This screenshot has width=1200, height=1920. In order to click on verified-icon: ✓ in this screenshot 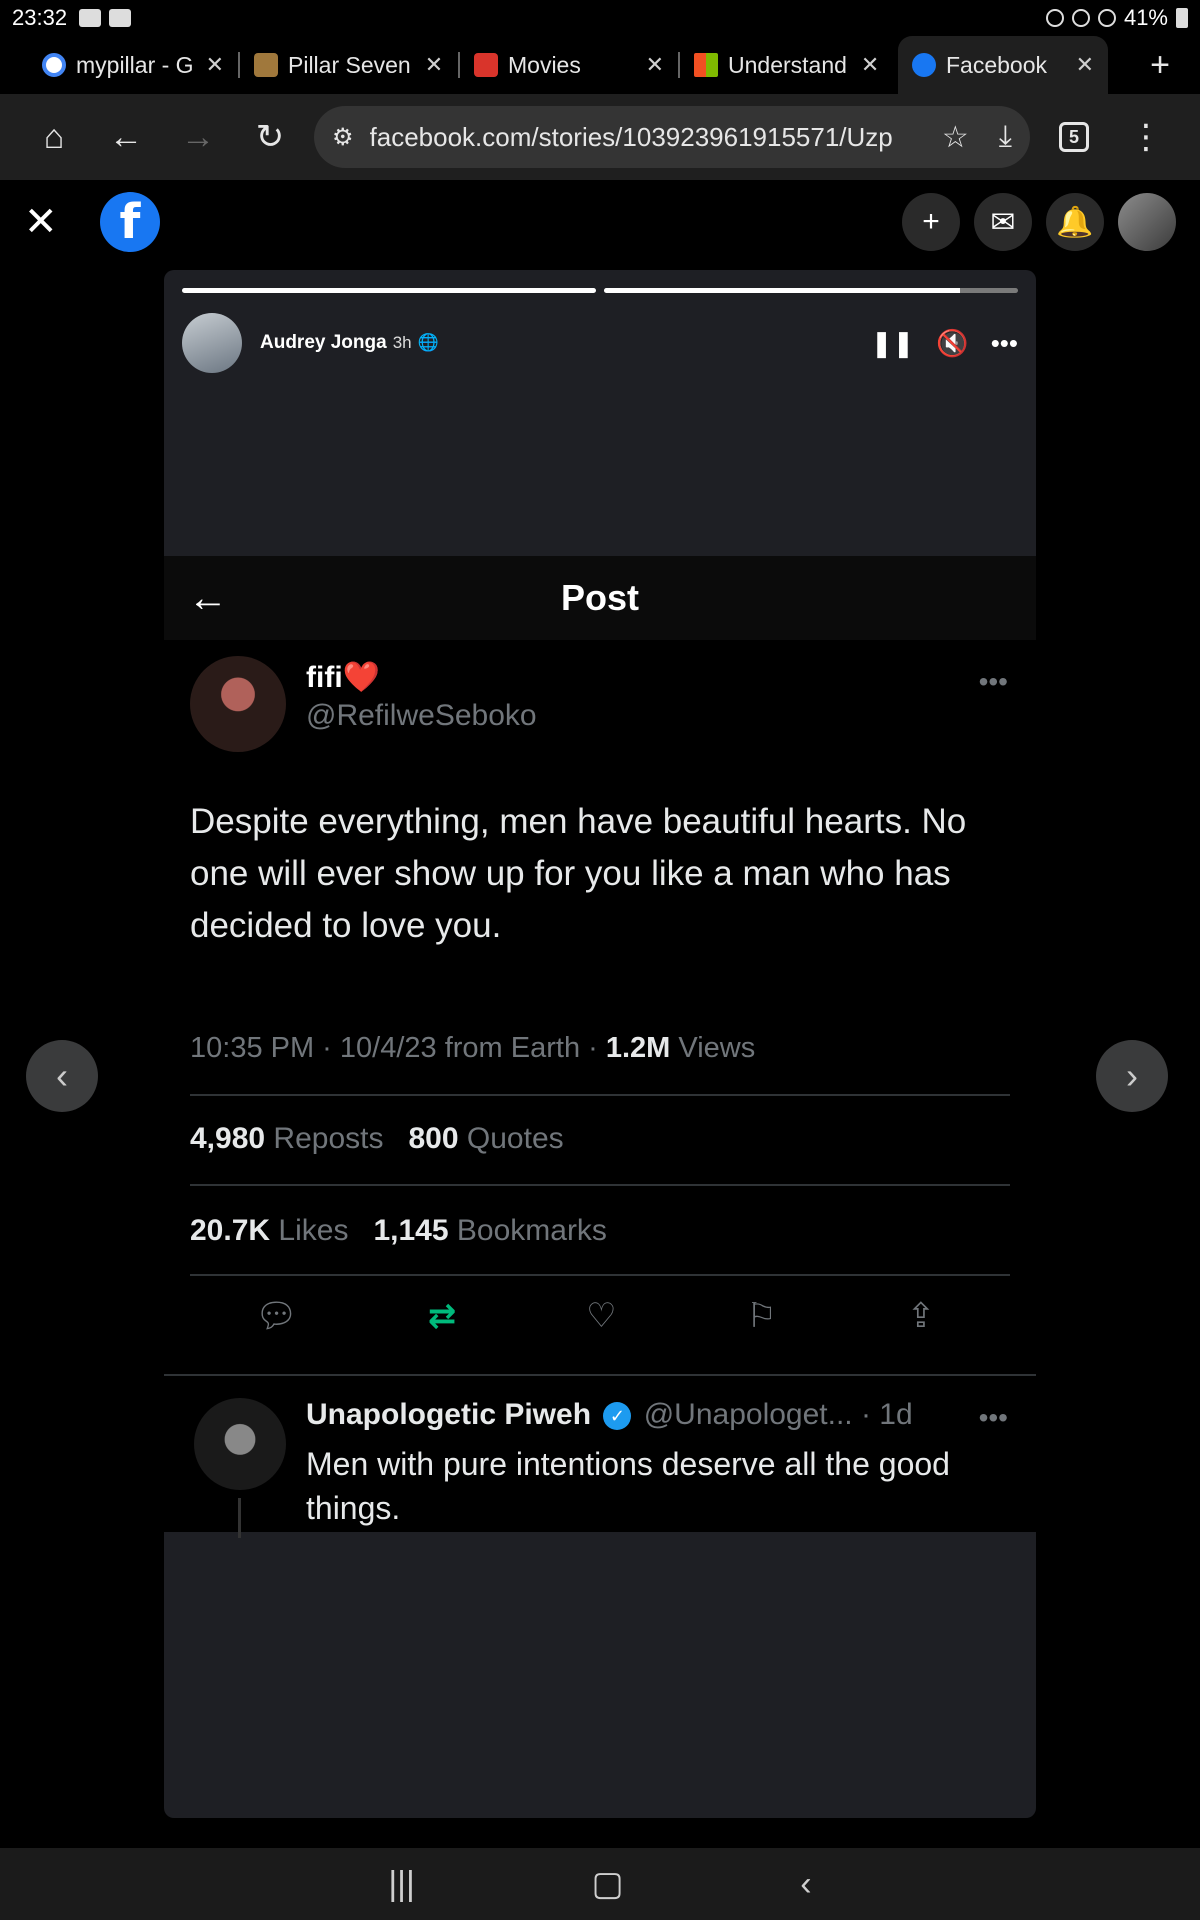, I will do `click(617, 1416)`.